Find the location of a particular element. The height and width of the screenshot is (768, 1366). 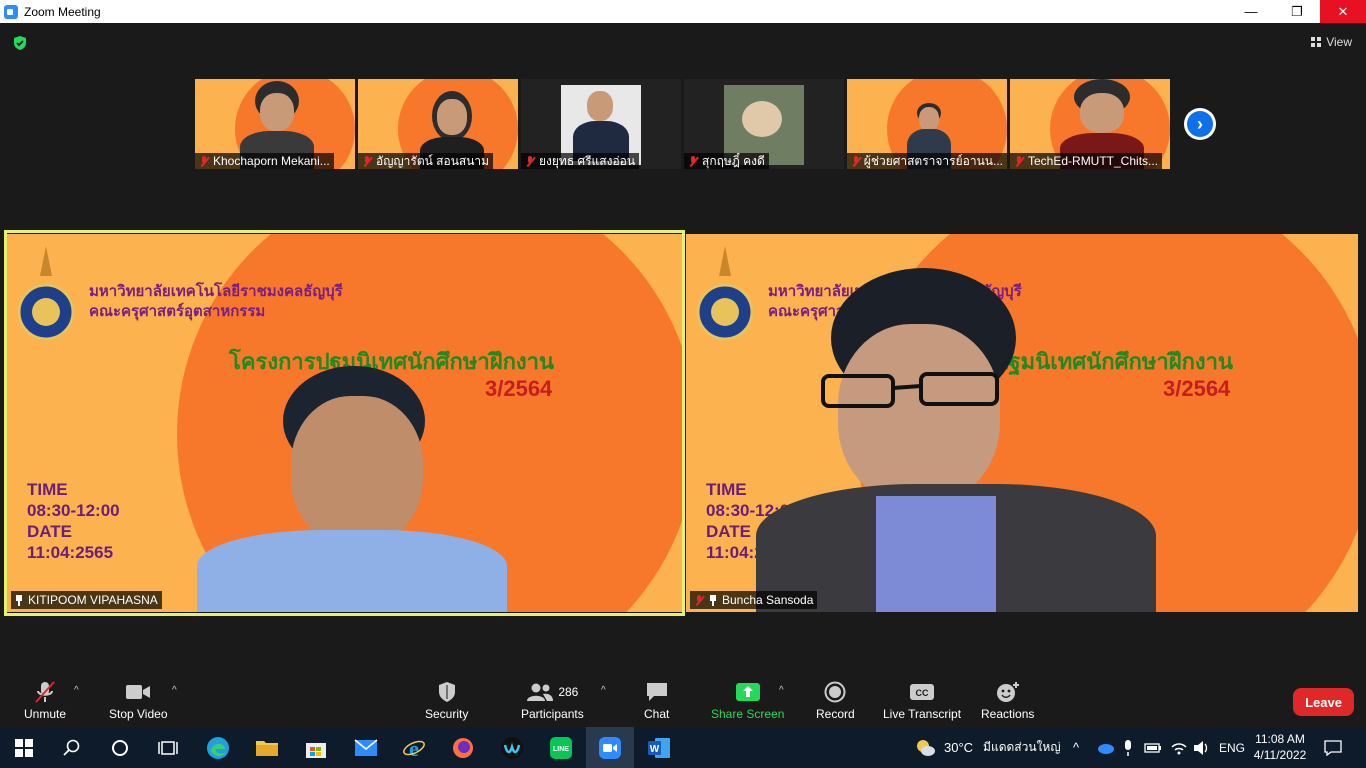

close-button: ✕ is located at coordinates (1343, 11).